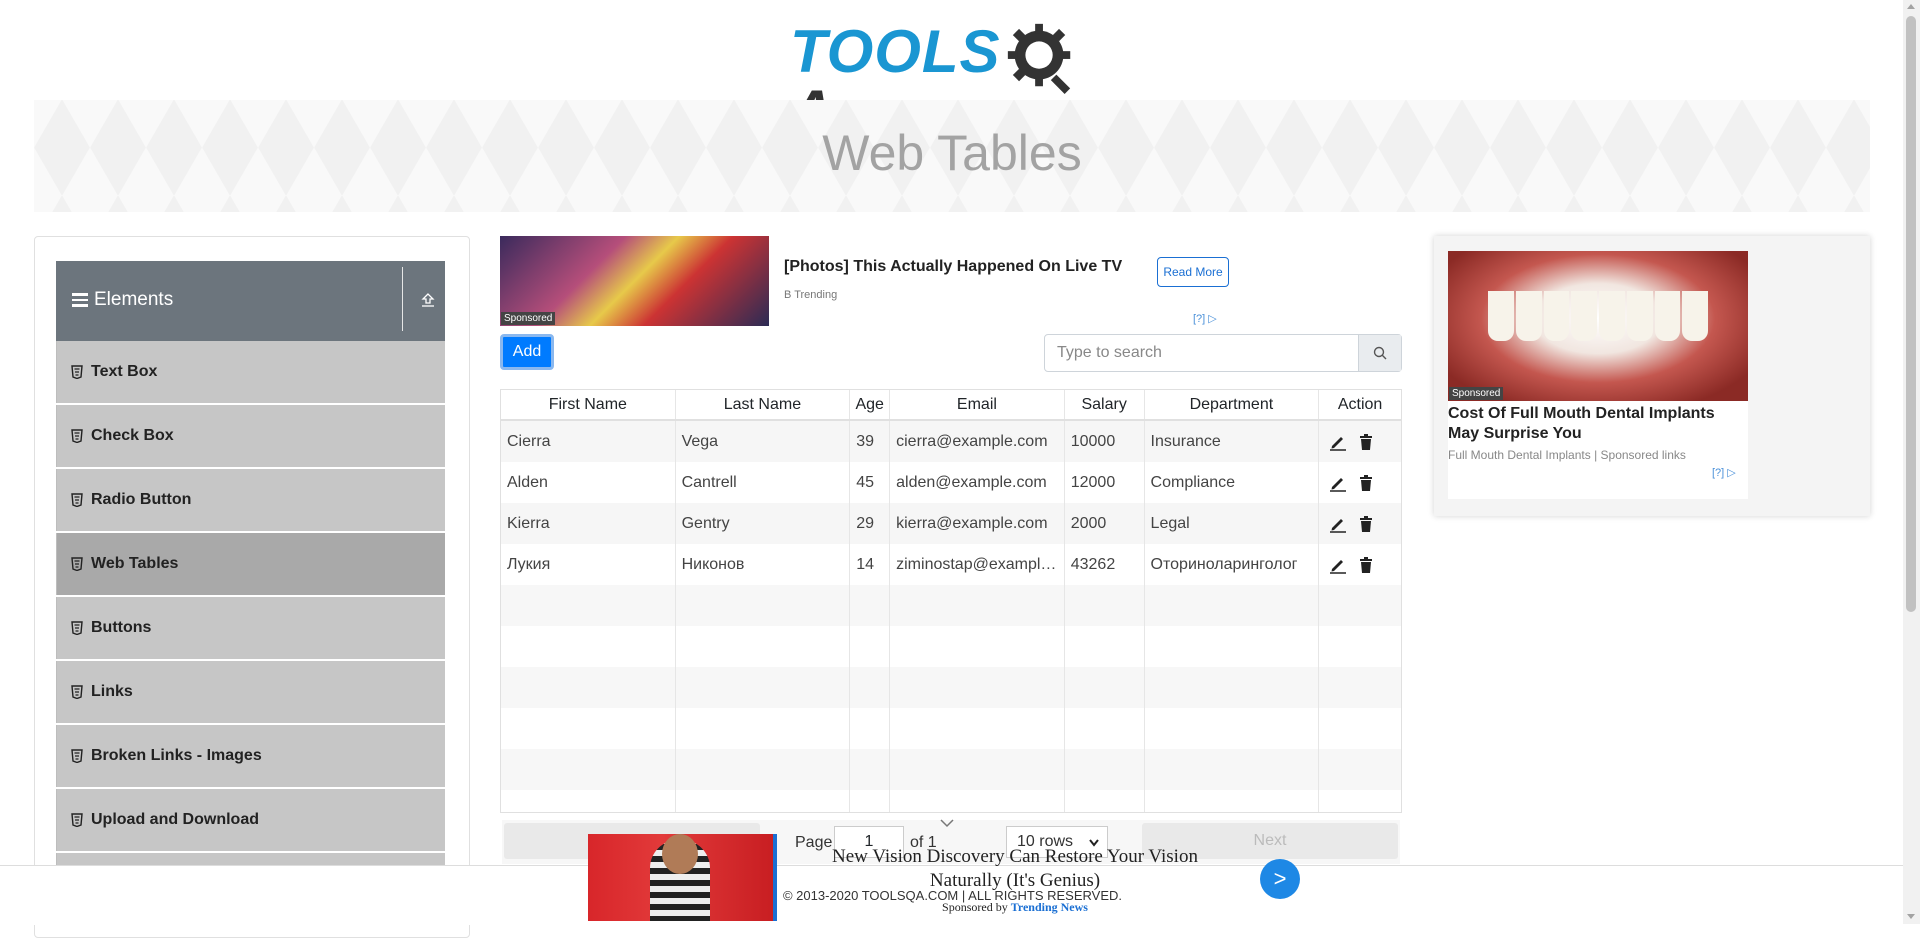 The width and height of the screenshot is (1920, 938). Describe the element at coordinates (947, 823) in the screenshot. I see `collapse-chevron-icon` at that location.